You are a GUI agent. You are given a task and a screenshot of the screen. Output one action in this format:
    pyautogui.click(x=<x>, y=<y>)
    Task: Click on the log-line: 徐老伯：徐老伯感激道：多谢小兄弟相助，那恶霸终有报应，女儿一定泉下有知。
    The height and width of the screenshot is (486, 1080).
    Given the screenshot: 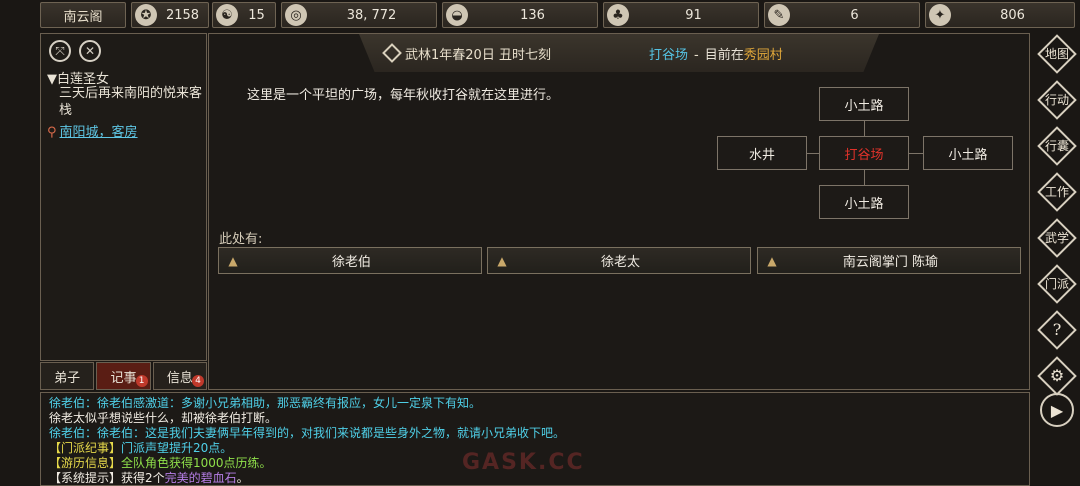 What is the action you would take?
    pyautogui.click(x=265, y=403)
    